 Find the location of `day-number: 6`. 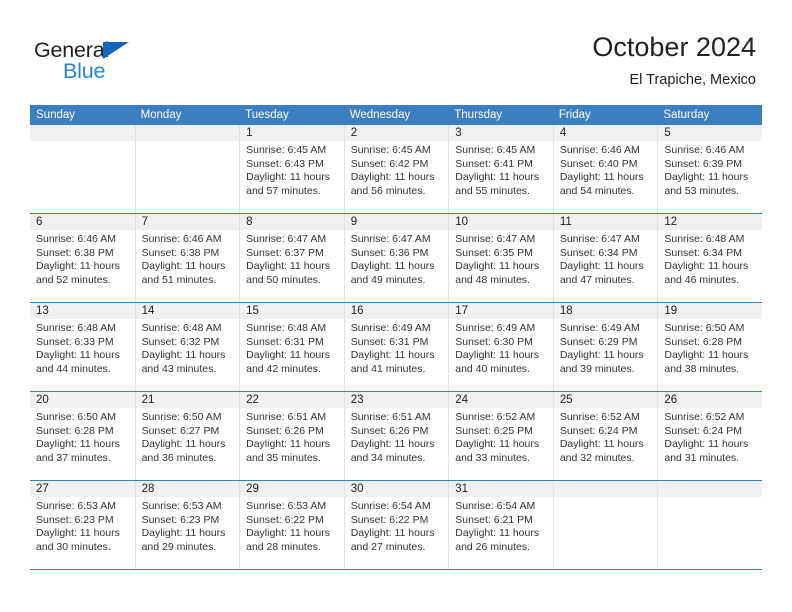

day-number: 6 is located at coordinates (82, 222).